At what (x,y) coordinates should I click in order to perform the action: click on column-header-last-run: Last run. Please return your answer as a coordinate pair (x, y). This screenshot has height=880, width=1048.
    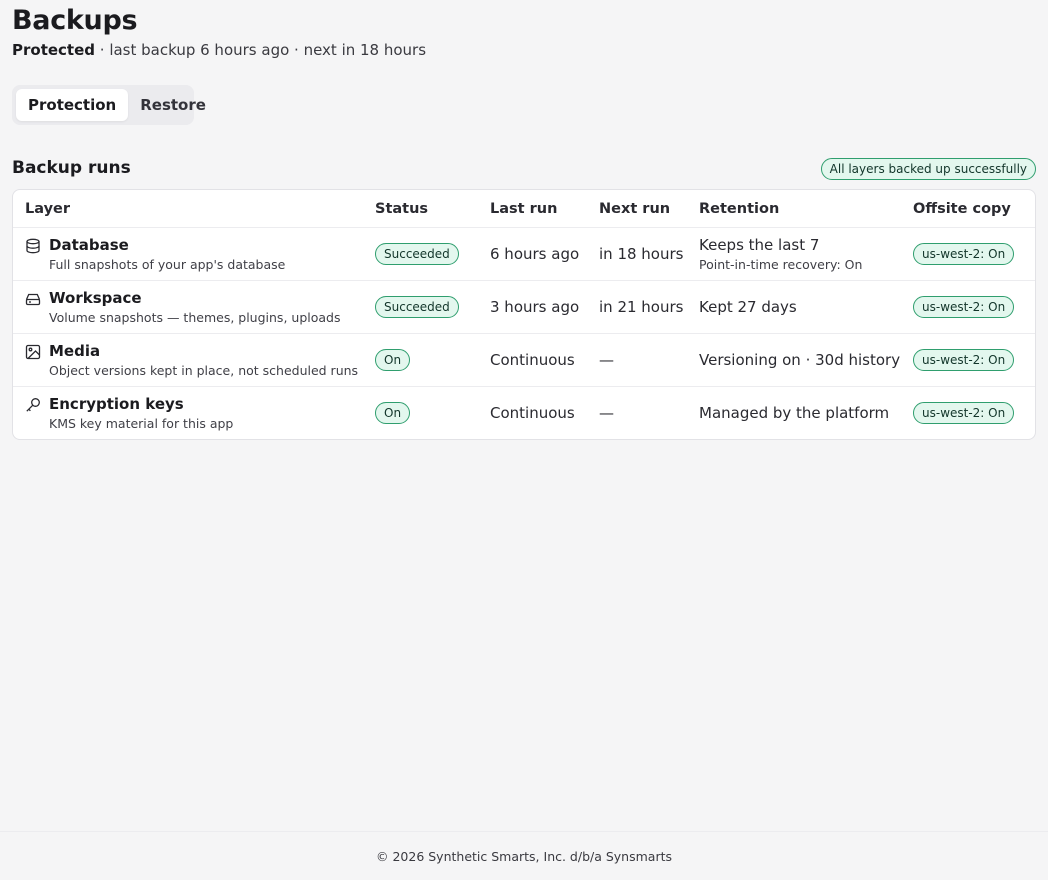
    Looking at the image, I should click on (524, 208).